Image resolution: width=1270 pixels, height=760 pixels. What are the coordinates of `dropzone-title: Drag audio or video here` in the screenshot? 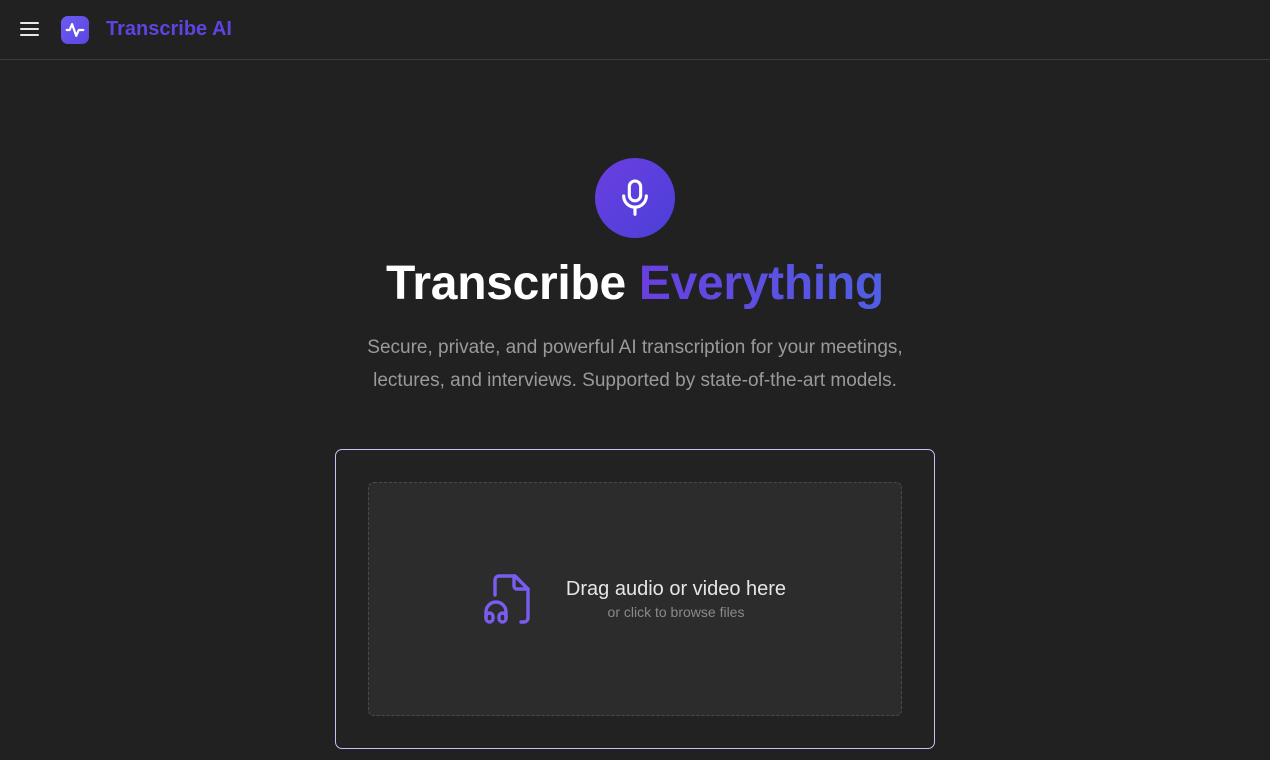 It's located at (676, 589).